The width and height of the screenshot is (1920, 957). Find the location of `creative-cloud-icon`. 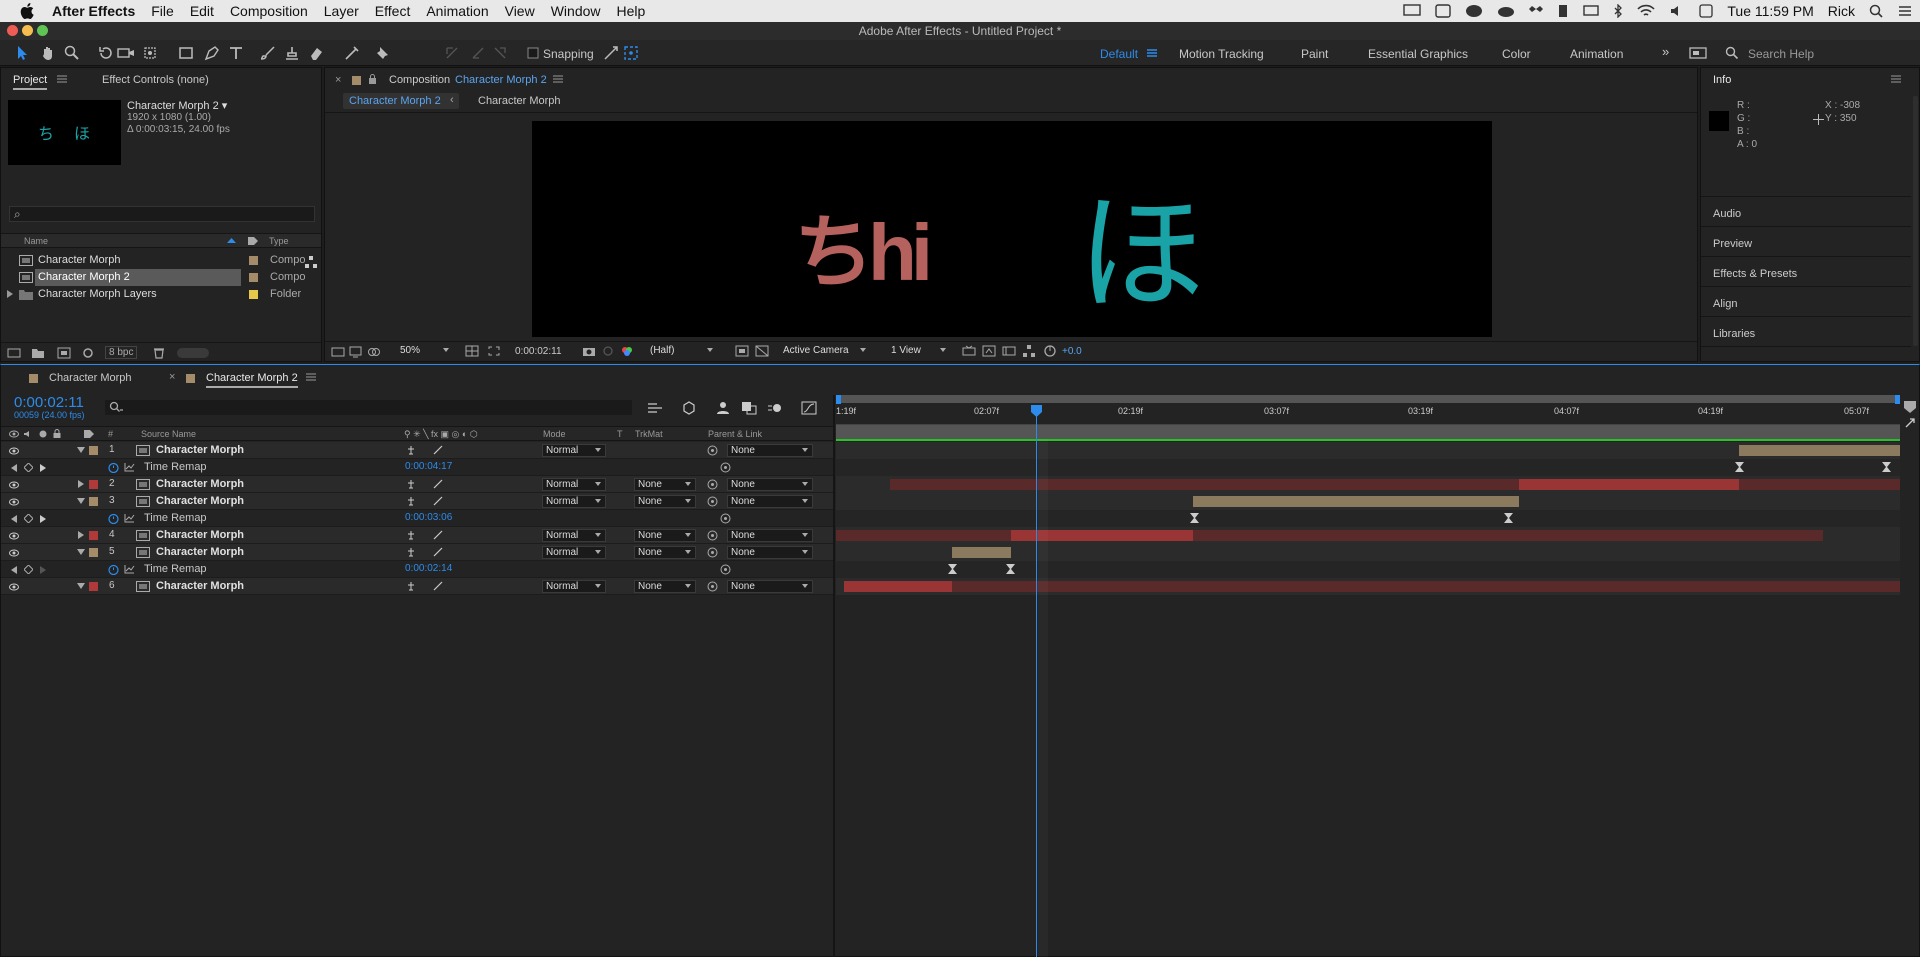

creative-cloud-icon is located at coordinates (1474, 11).